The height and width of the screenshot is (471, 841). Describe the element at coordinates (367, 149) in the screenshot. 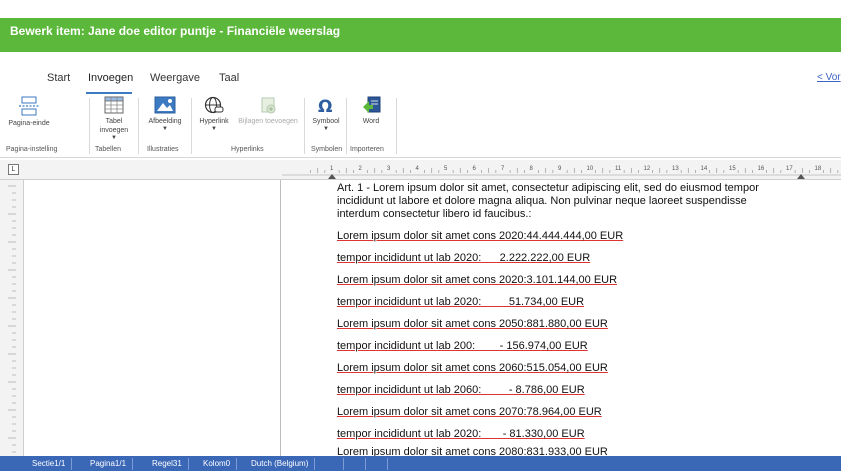

I see `group-label-importeren: Importeren` at that location.